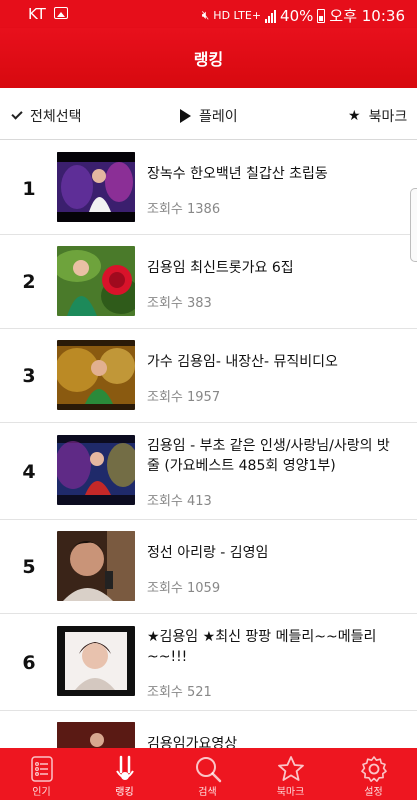 The image size is (417, 800). I want to click on list-icon, so click(42, 769).